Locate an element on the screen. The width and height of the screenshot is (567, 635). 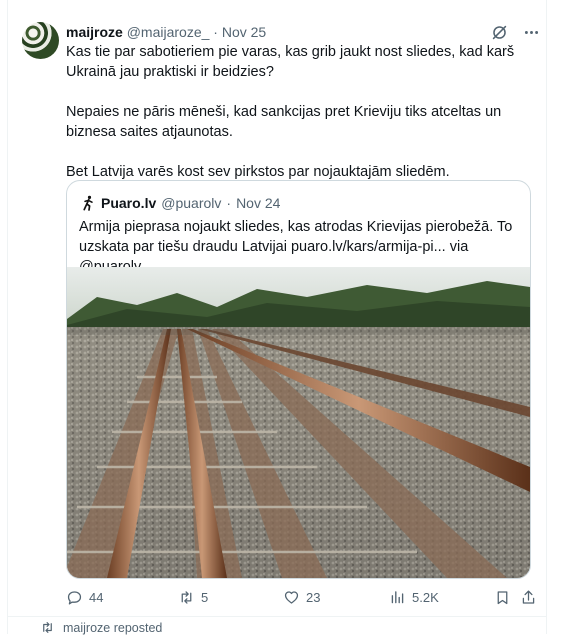
repost-button: 5 is located at coordinates (193, 597).